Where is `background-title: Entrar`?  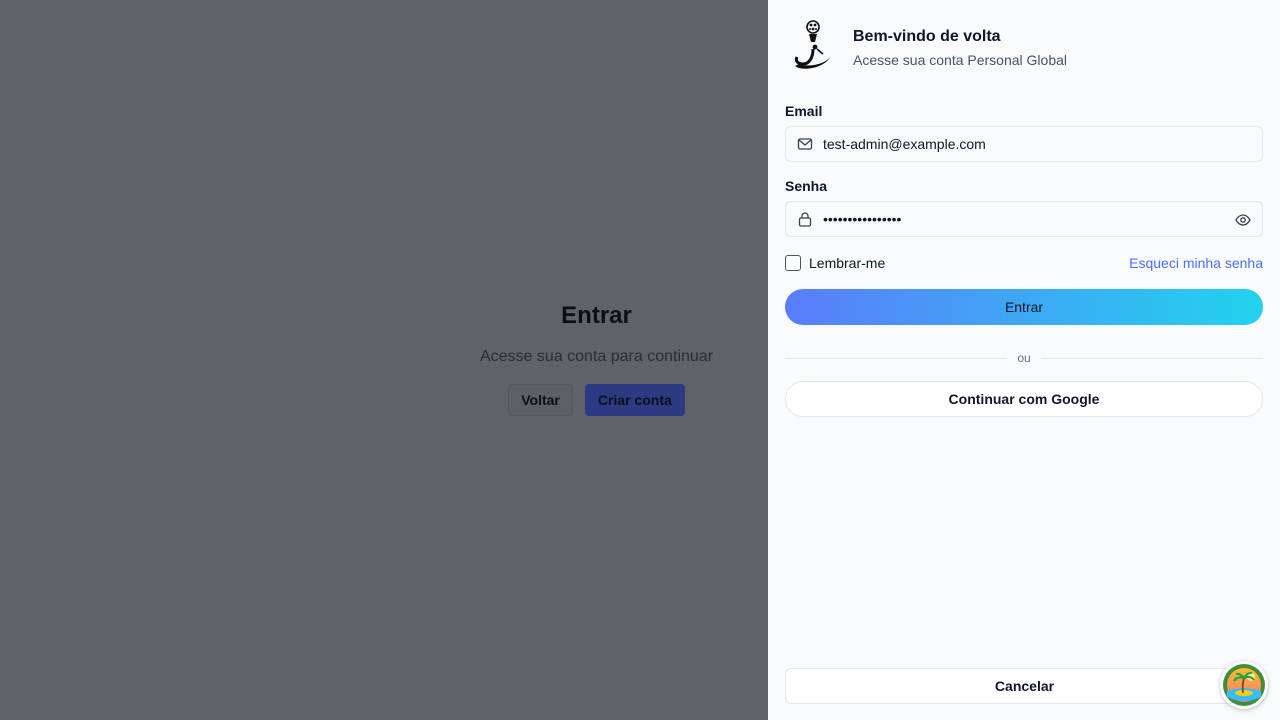 background-title: Entrar is located at coordinates (596, 315).